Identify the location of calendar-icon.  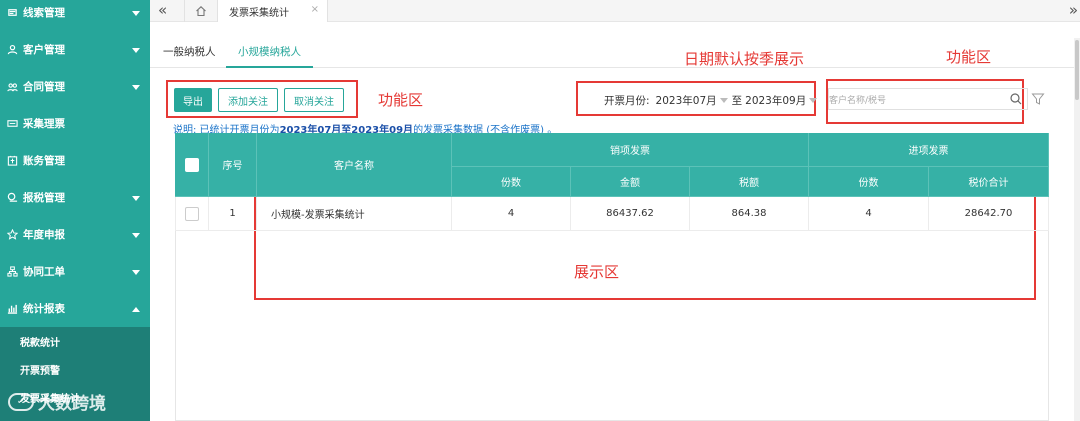
(12, 234).